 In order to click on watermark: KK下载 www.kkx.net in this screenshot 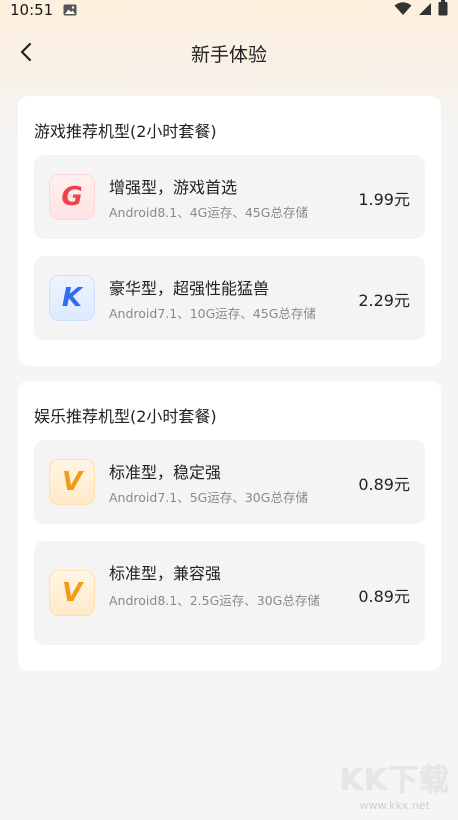, I will do `click(395, 783)`.